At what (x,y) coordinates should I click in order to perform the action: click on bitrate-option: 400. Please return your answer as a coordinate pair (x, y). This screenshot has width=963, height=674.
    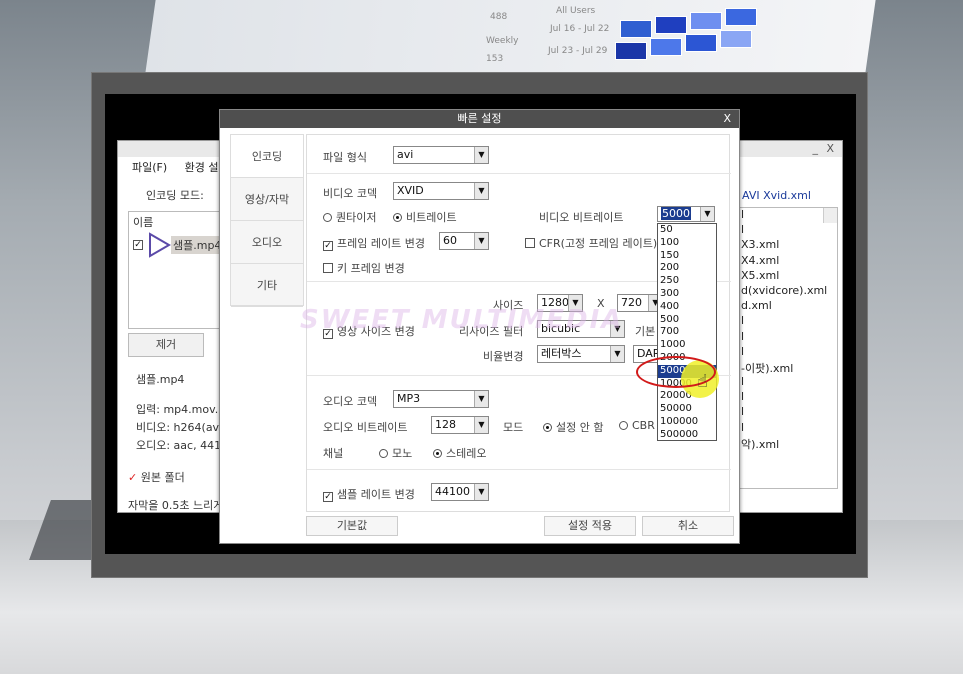
    Looking at the image, I should click on (687, 307).